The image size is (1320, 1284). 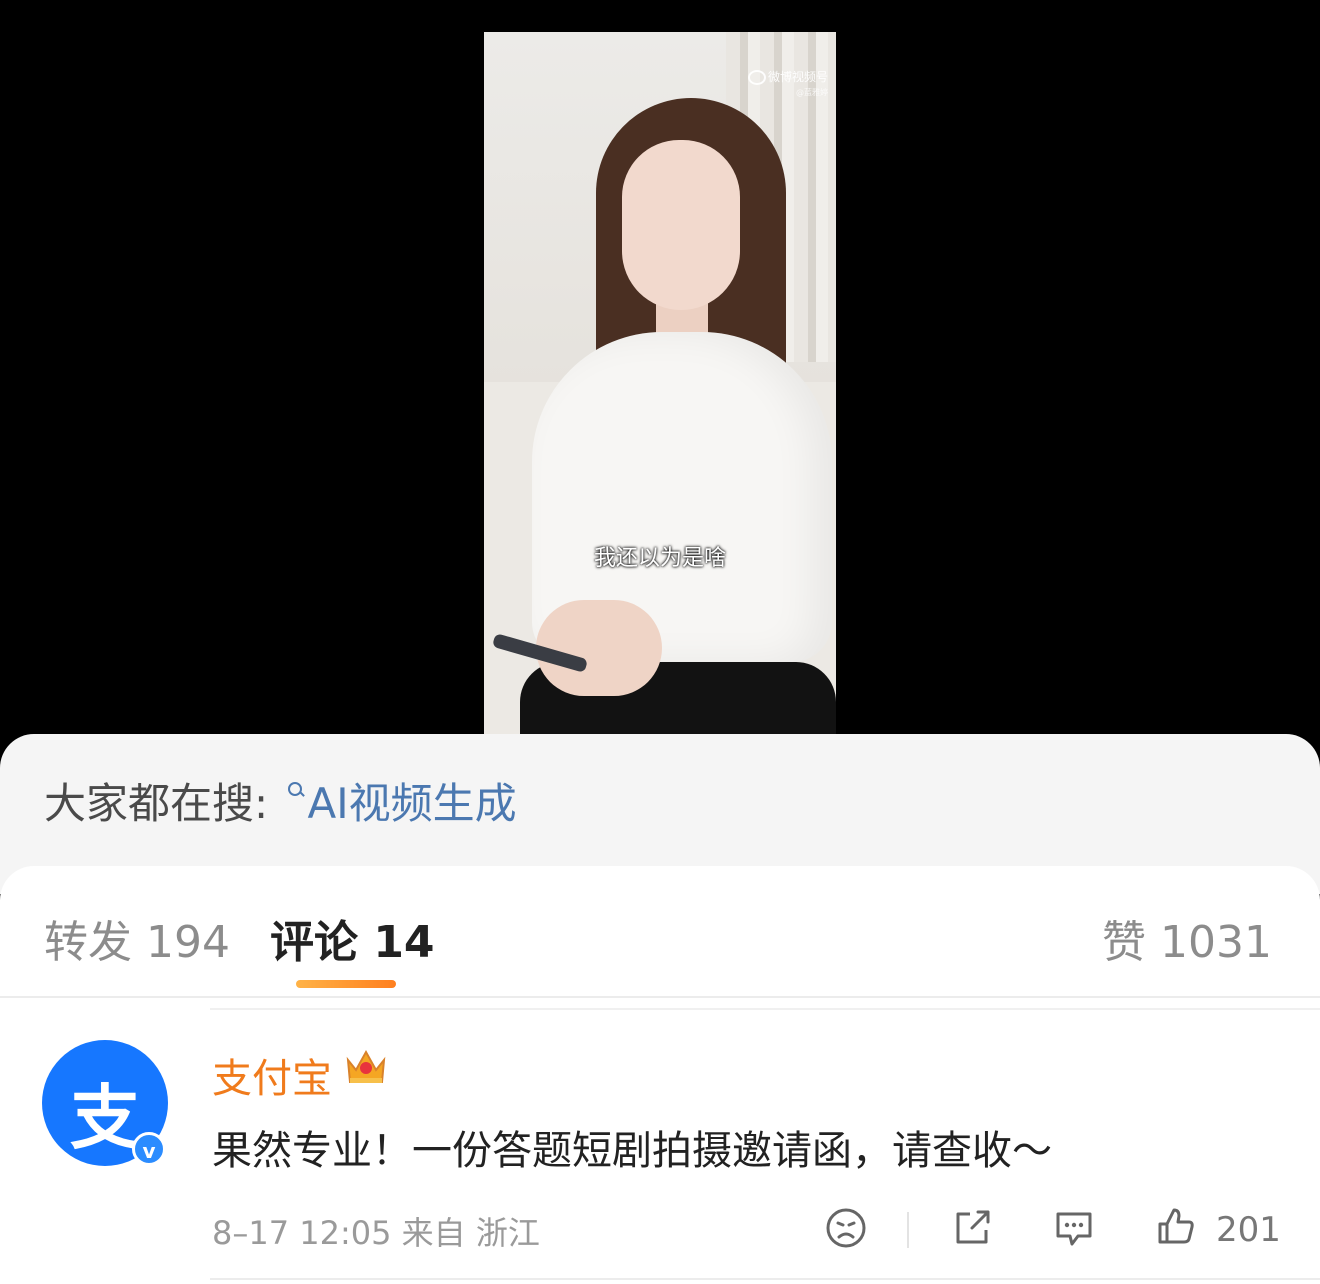 What do you see at coordinates (149, 1149) in the screenshot?
I see `verified-icon: v` at bounding box center [149, 1149].